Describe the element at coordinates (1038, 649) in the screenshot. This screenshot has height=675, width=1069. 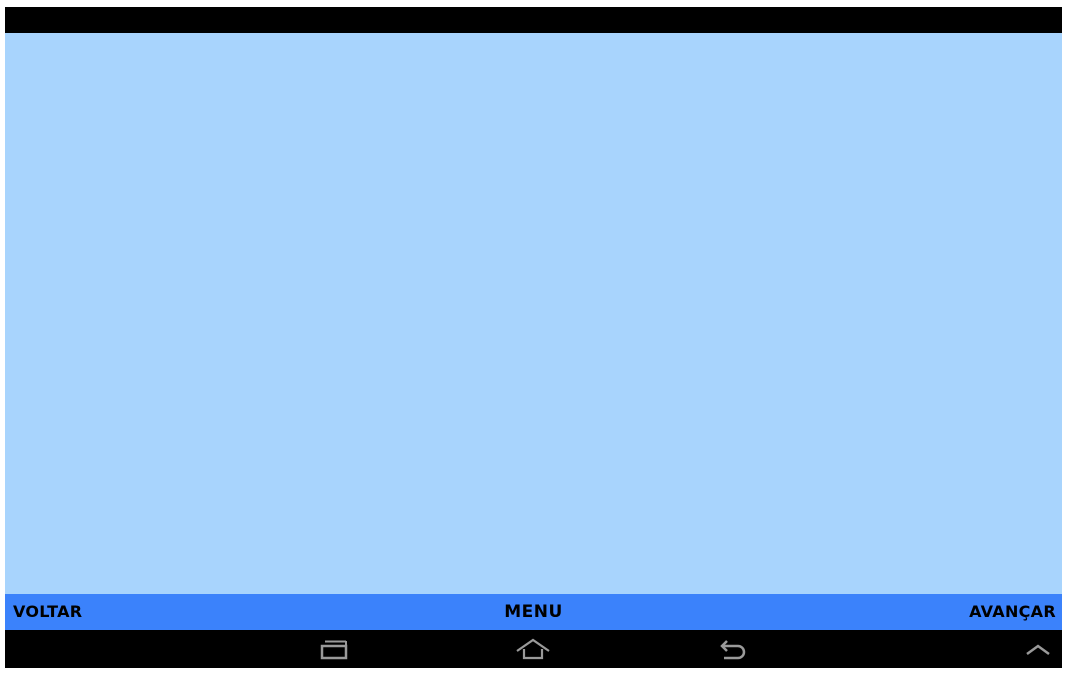
I see `chevron-up-icon` at that location.